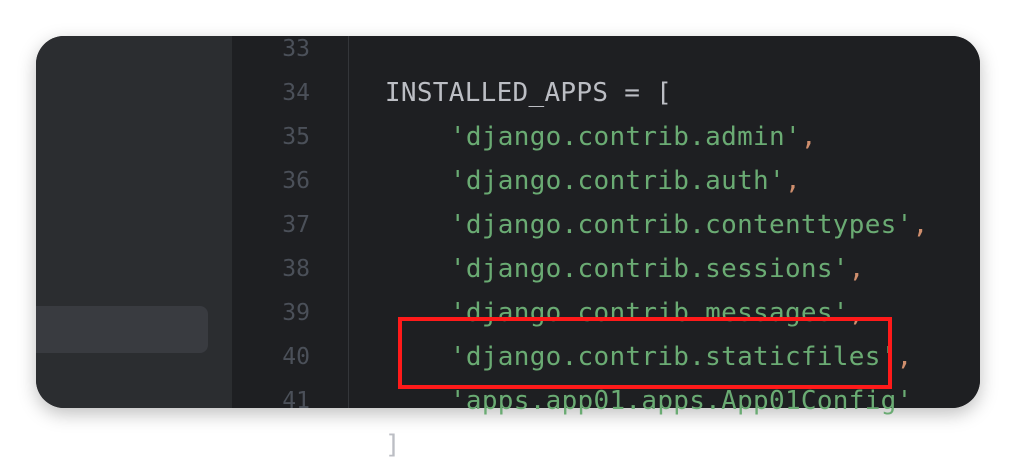 The image size is (1016, 467). Describe the element at coordinates (296, 137) in the screenshot. I see `line-number-35: 35` at that location.